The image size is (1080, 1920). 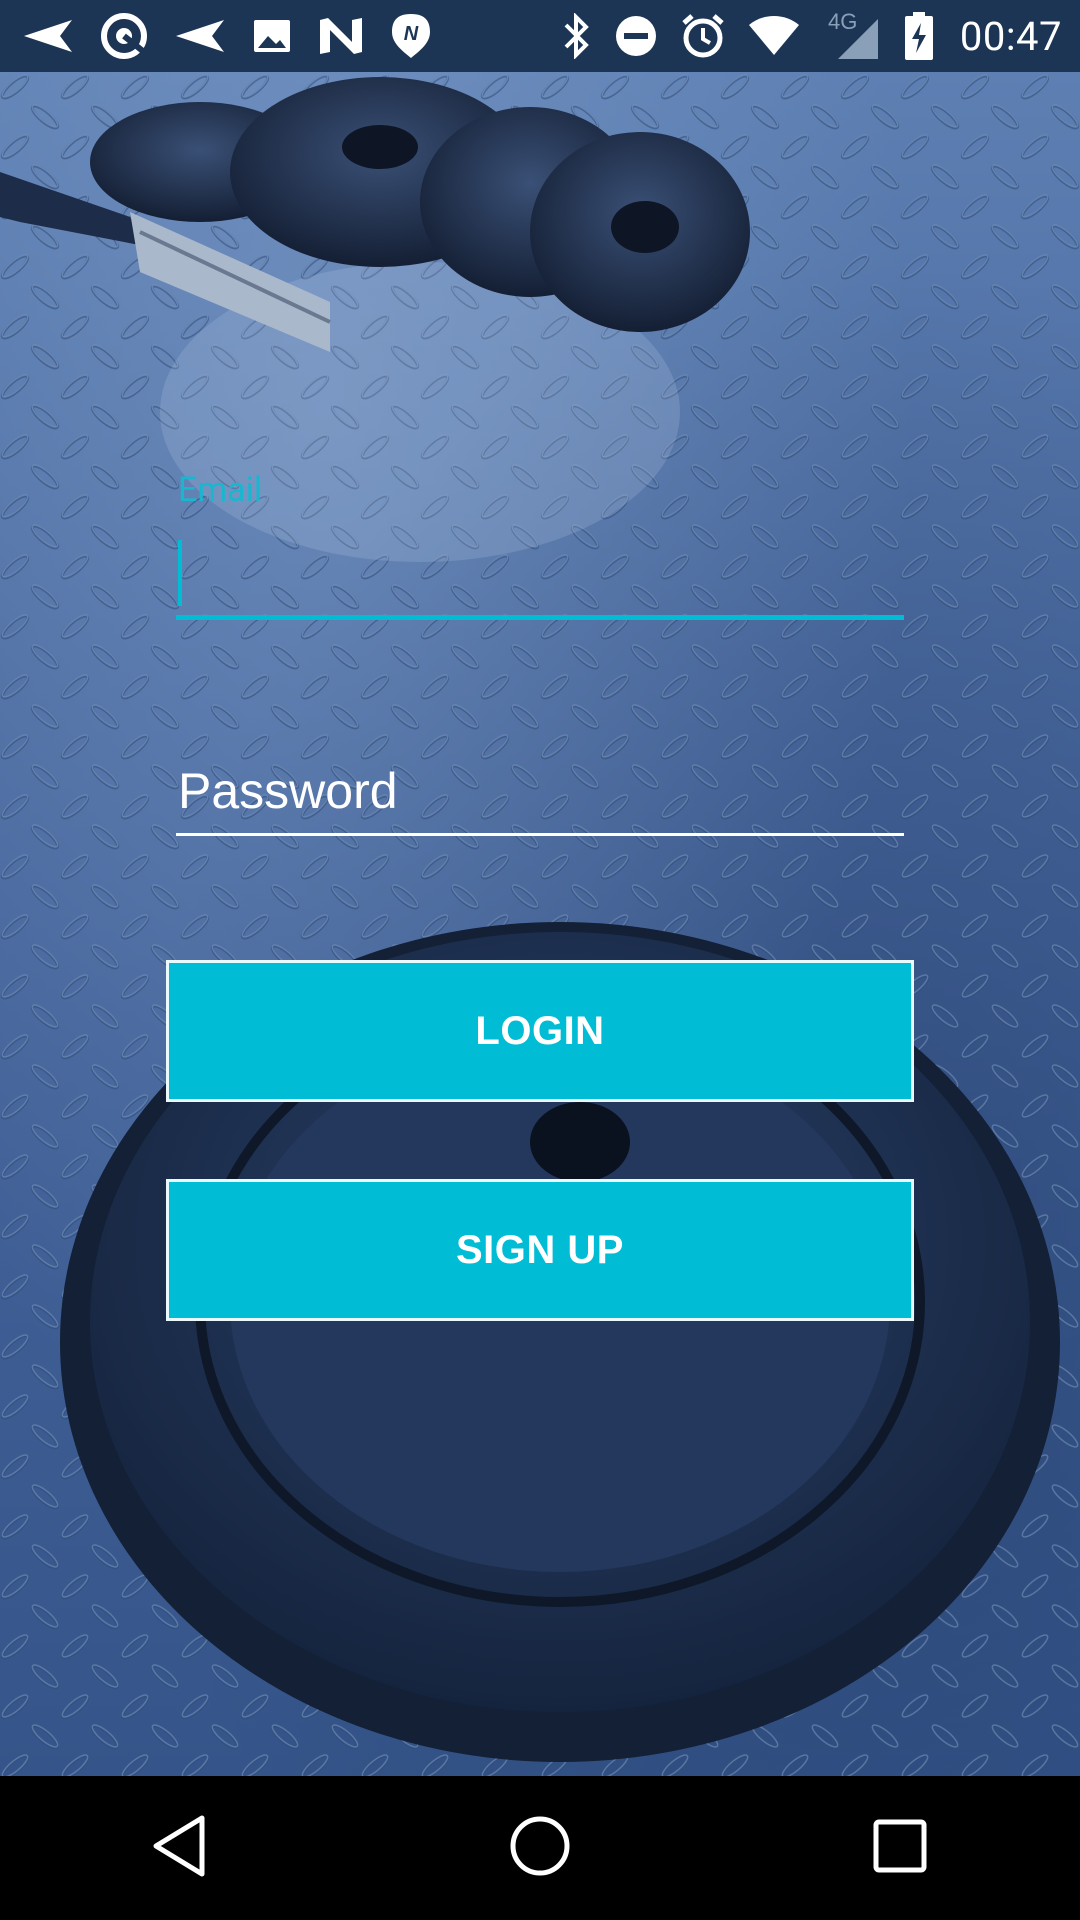 I want to click on notification-icons: N, so click(x=227, y=36).